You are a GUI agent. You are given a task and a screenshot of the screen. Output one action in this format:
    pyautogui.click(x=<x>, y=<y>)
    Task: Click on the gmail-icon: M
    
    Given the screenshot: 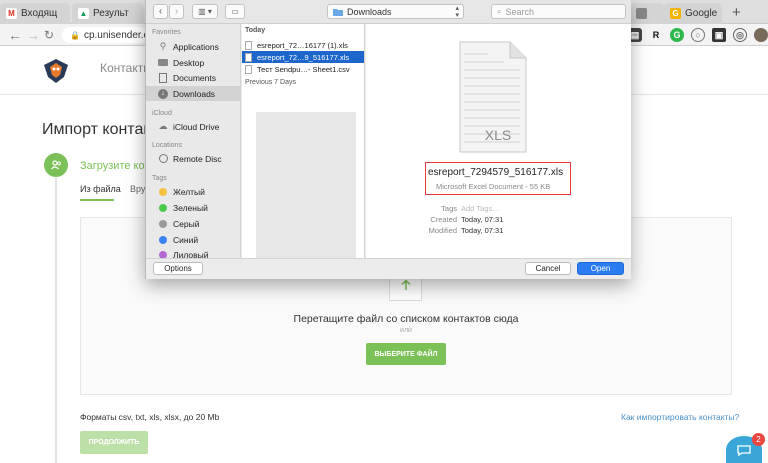 What is the action you would take?
    pyautogui.click(x=11, y=13)
    